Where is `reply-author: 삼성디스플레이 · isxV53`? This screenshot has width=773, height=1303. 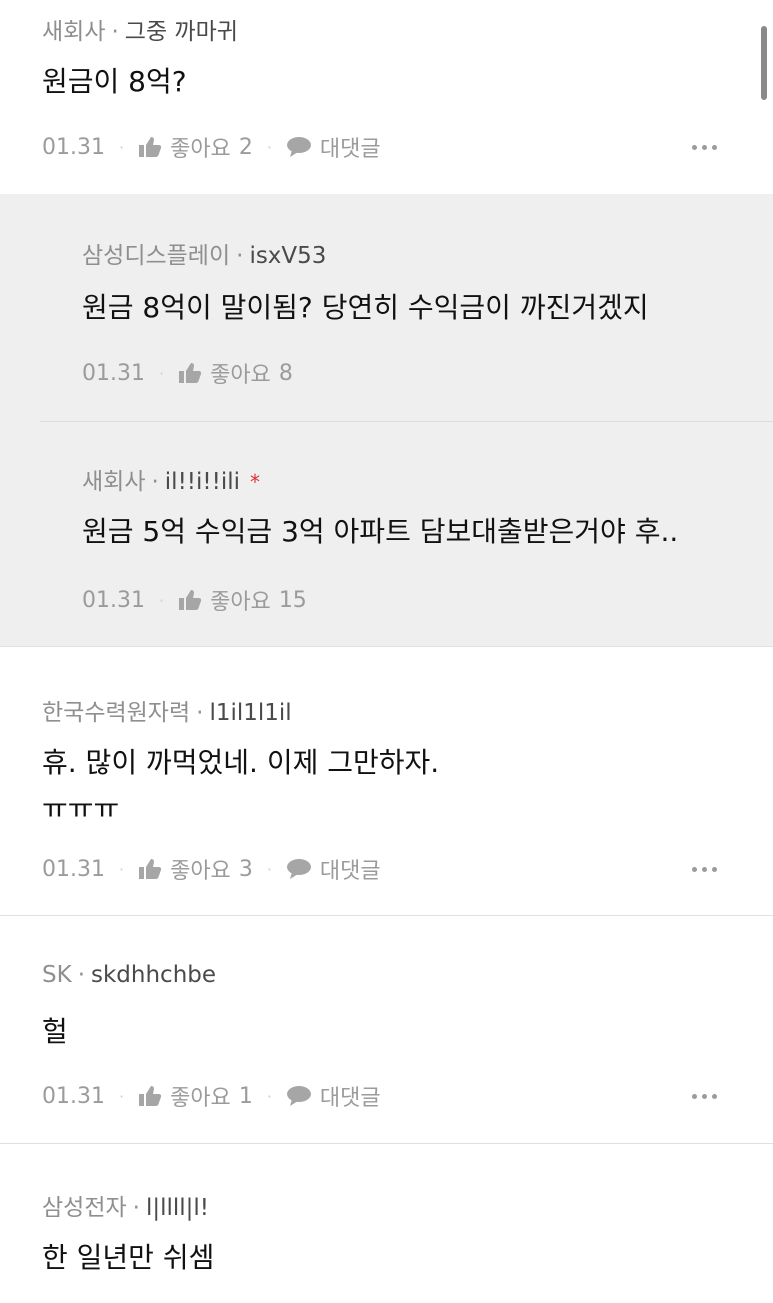 reply-author: 삼성디스플레이 · isxV53 is located at coordinates (204, 253).